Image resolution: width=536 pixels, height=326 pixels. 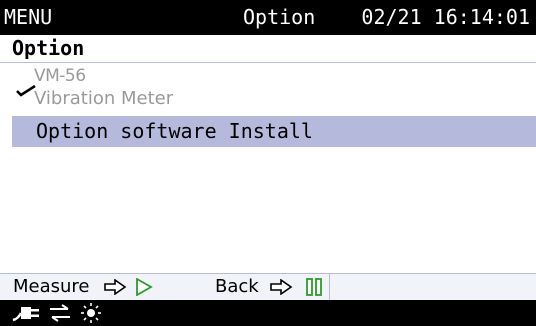 I want to click on measure-label: Measure, so click(x=51, y=286).